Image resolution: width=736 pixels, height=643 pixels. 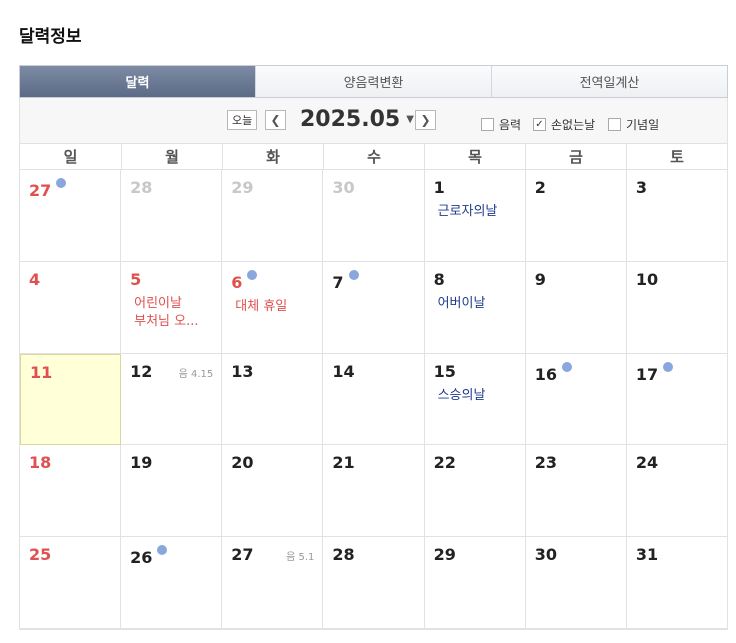 What do you see at coordinates (50, 37) in the screenshot?
I see `page-title: 달력정보` at bounding box center [50, 37].